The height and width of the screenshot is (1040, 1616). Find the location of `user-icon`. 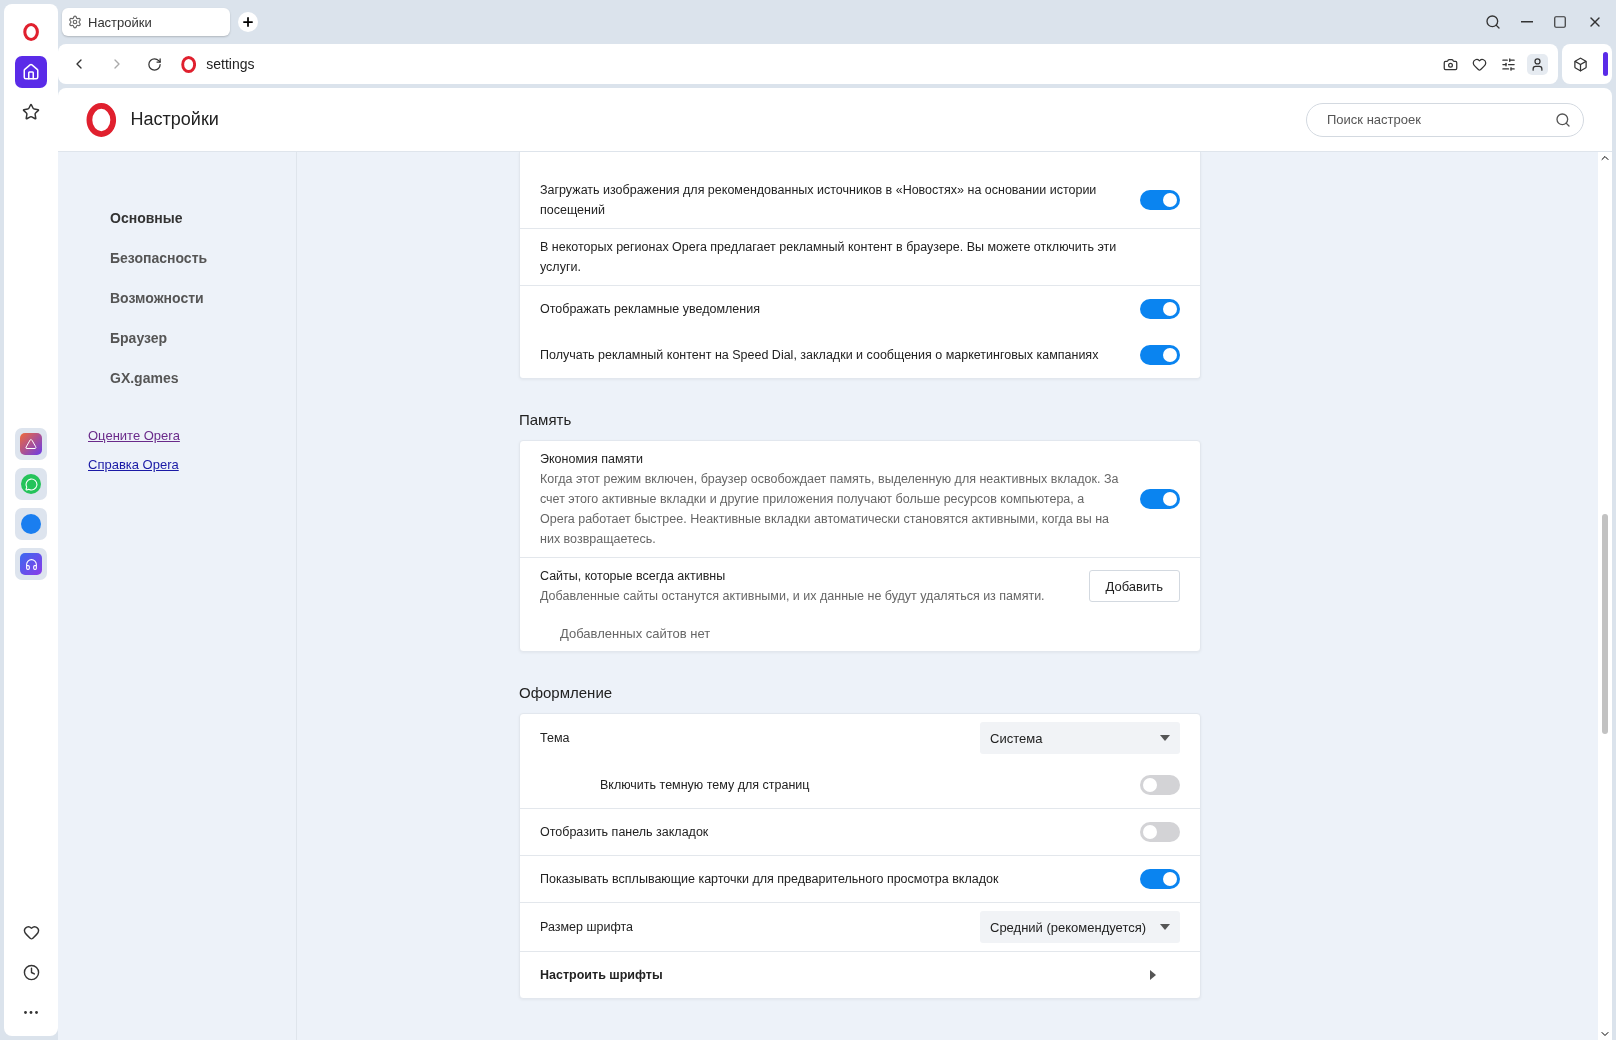

user-icon is located at coordinates (1537, 64).